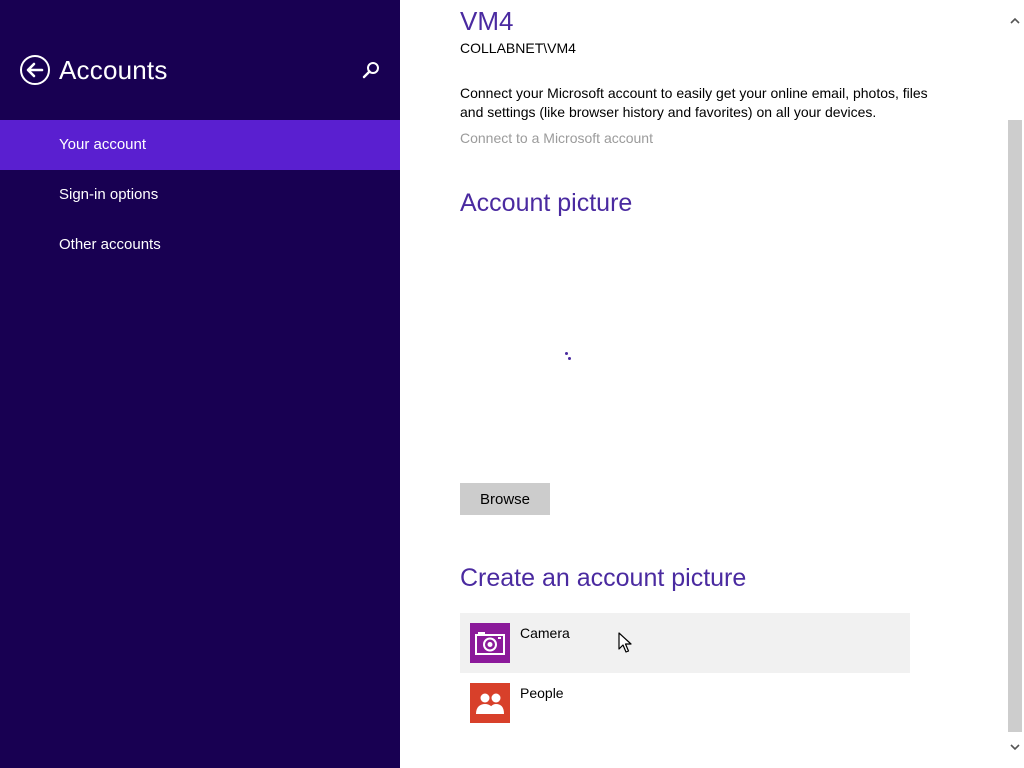 This screenshot has width=1024, height=768. What do you see at coordinates (200, 145) in the screenshot?
I see `nav-item-your-account: Your account` at bounding box center [200, 145].